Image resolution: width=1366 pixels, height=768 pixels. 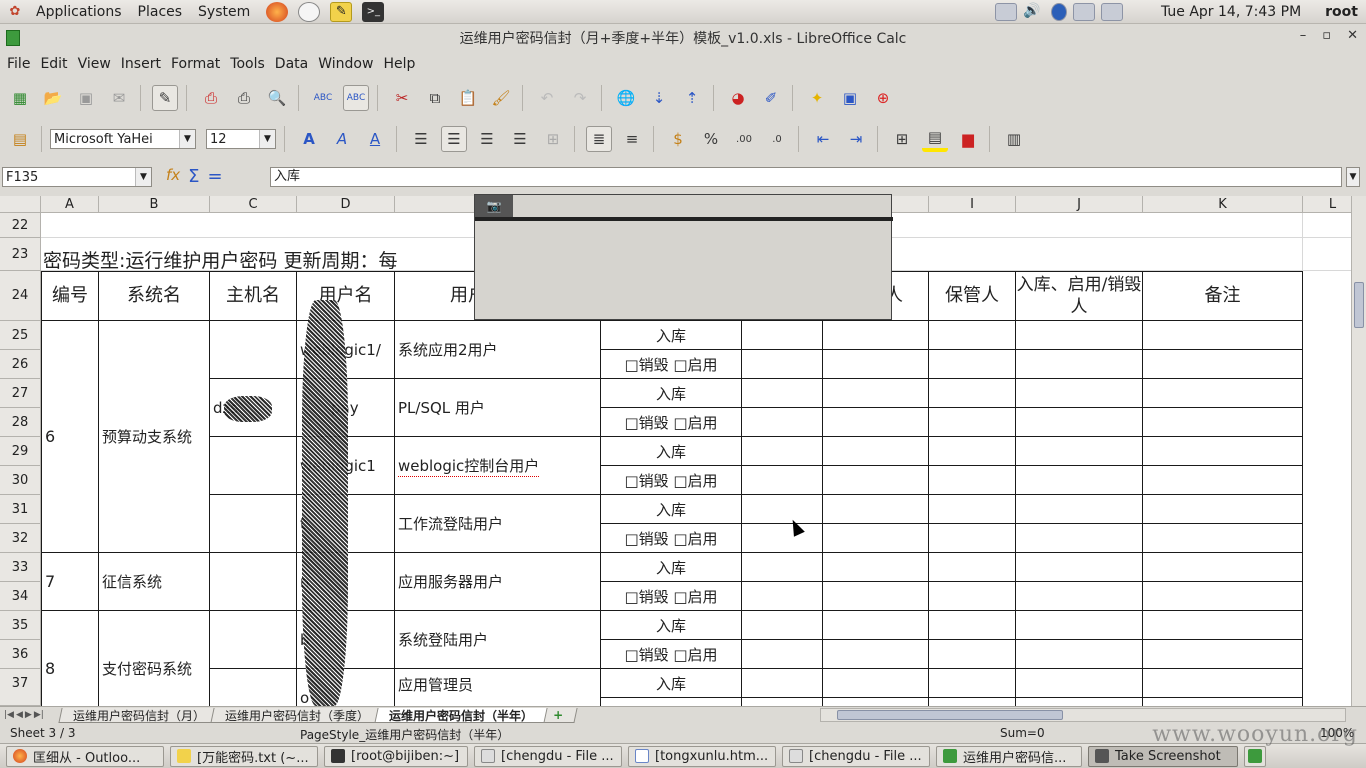 I want to click on vertical-scroll-thumb, so click(x=1359, y=305).